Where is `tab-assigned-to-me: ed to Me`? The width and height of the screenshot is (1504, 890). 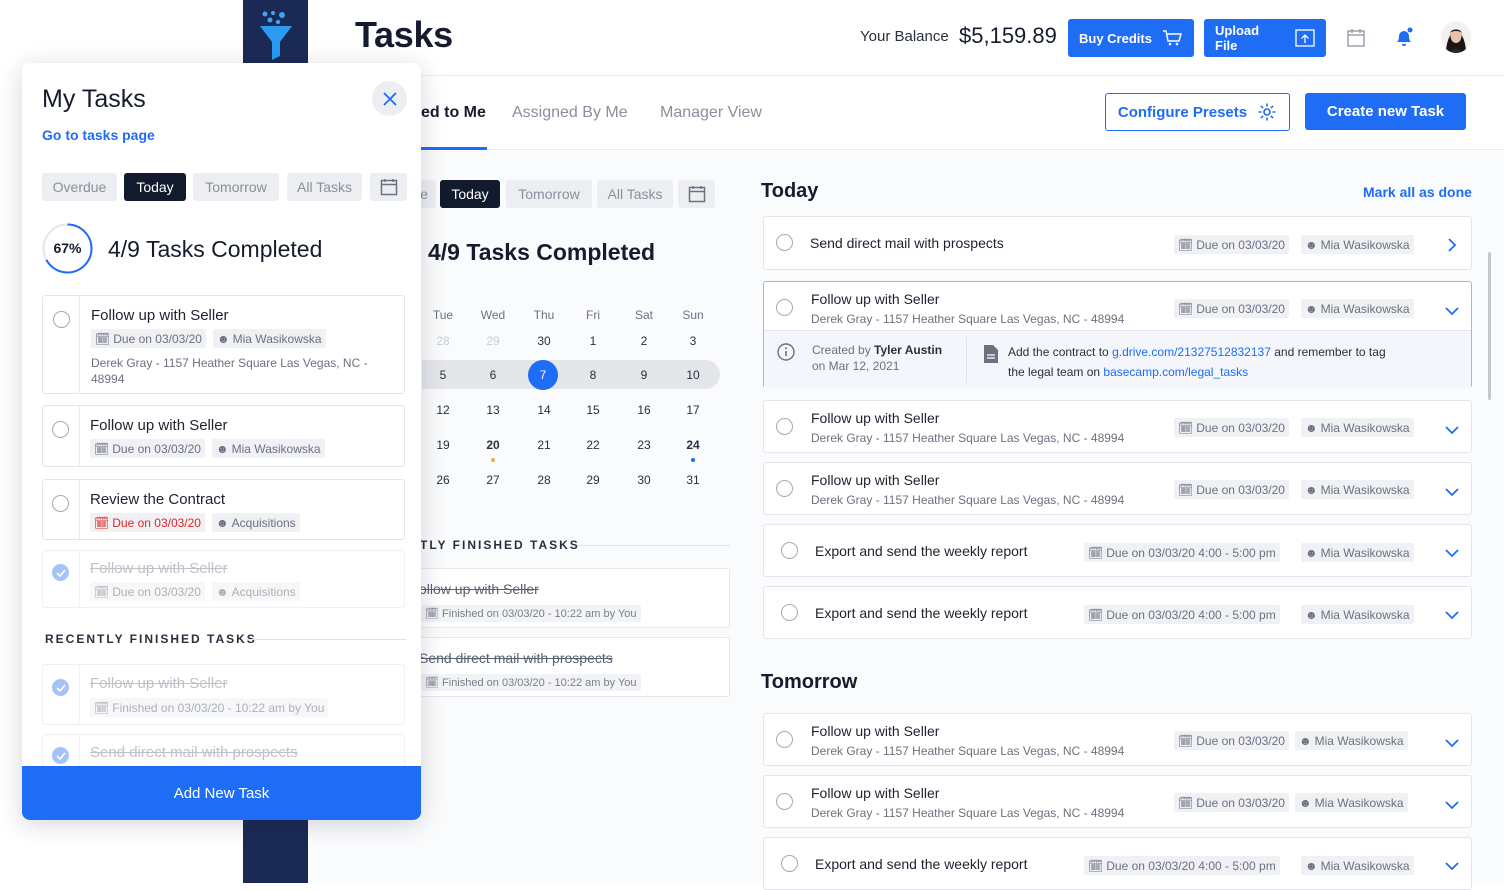 tab-assigned-to-me: ed to Me is located at coordinates (453, 113).